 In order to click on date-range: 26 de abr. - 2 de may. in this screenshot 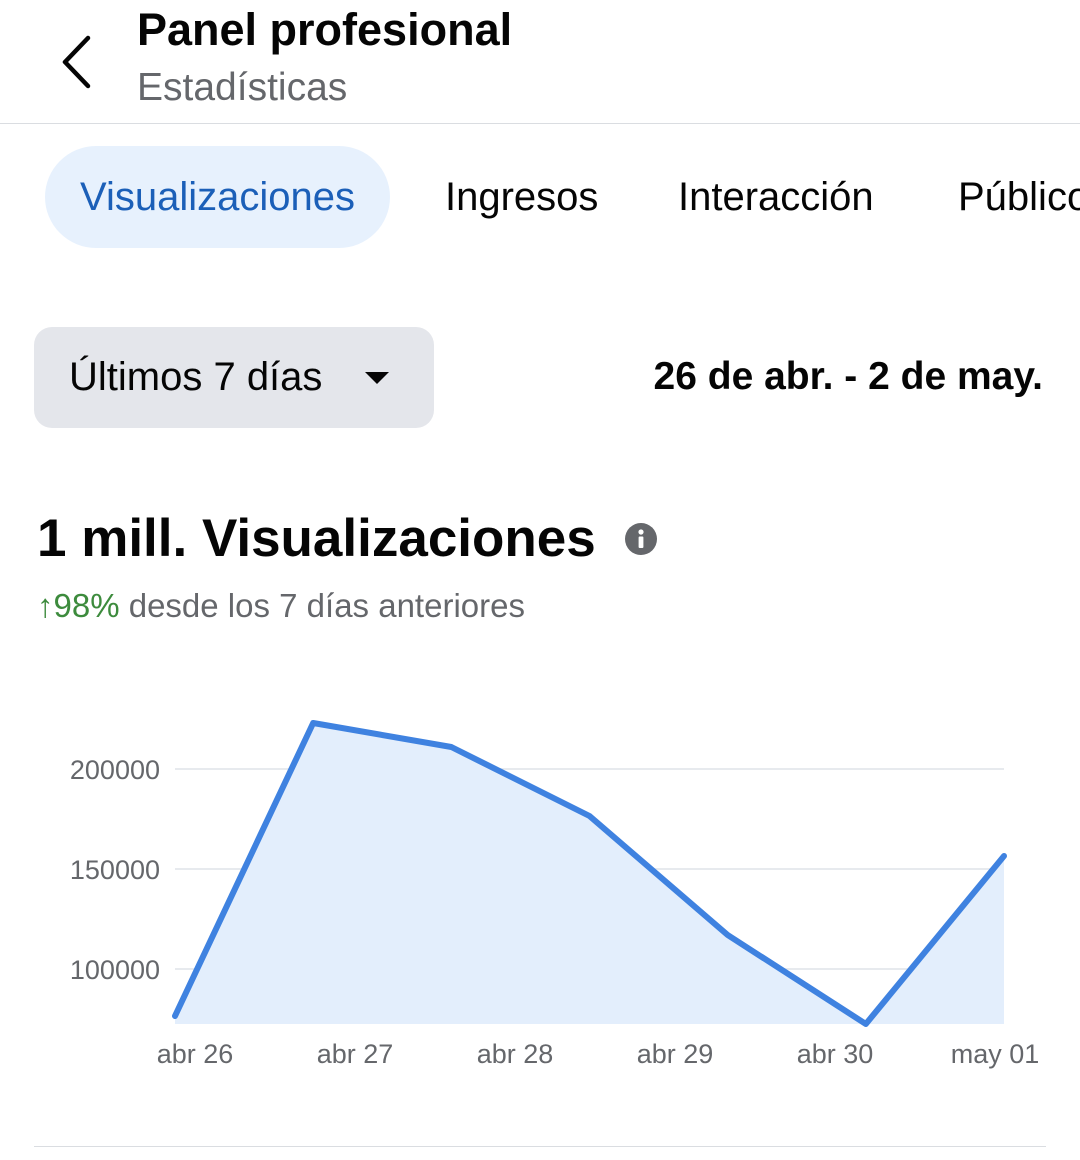, I will do `click(848, 376)`.